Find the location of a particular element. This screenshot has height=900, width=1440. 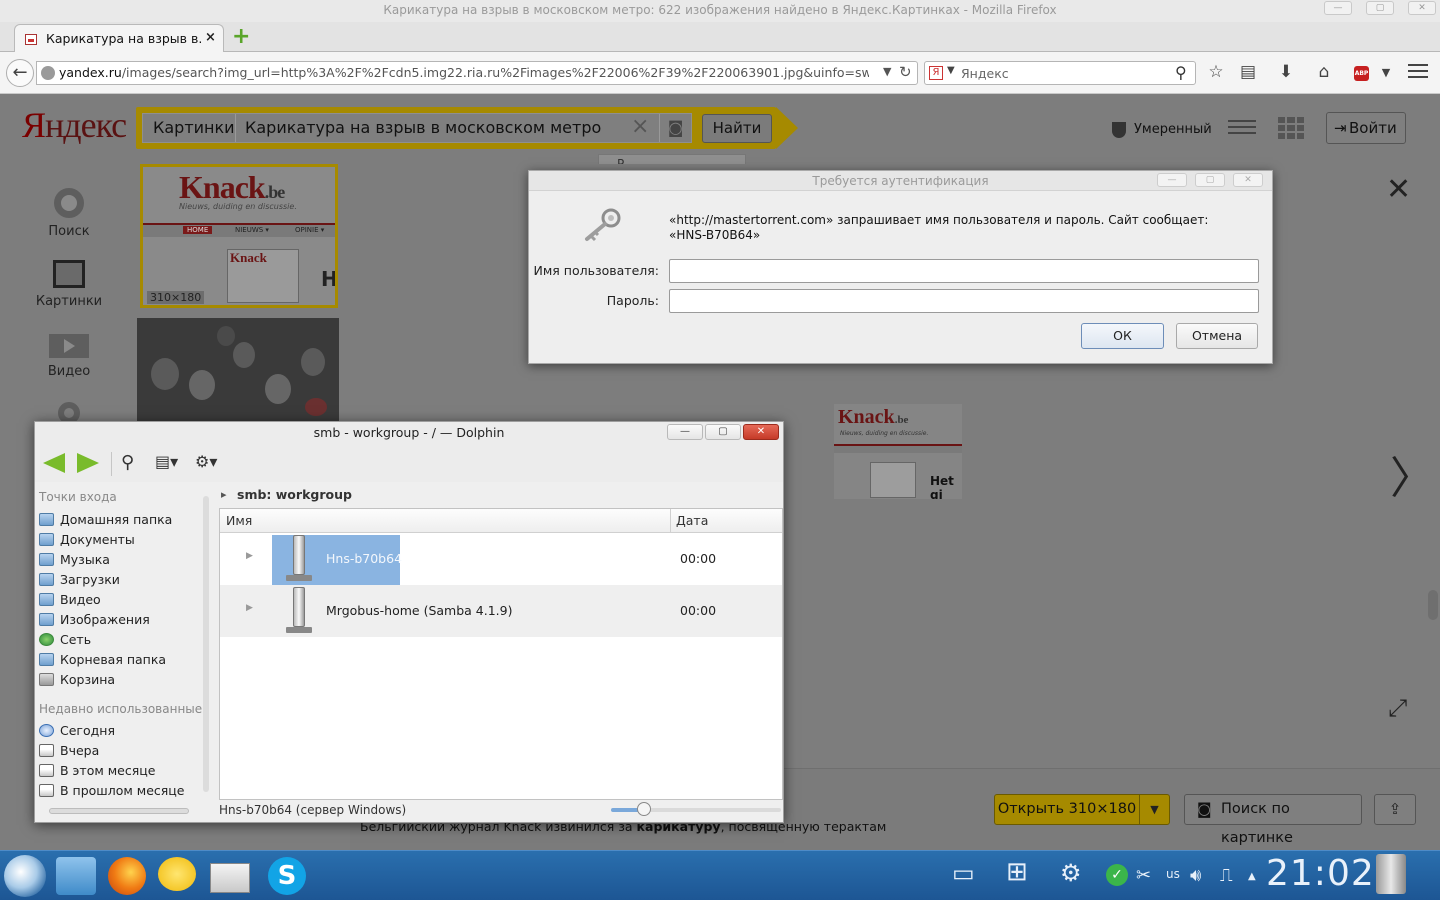

yandex-engine-icon: Я is located at coordinates (936, 73).